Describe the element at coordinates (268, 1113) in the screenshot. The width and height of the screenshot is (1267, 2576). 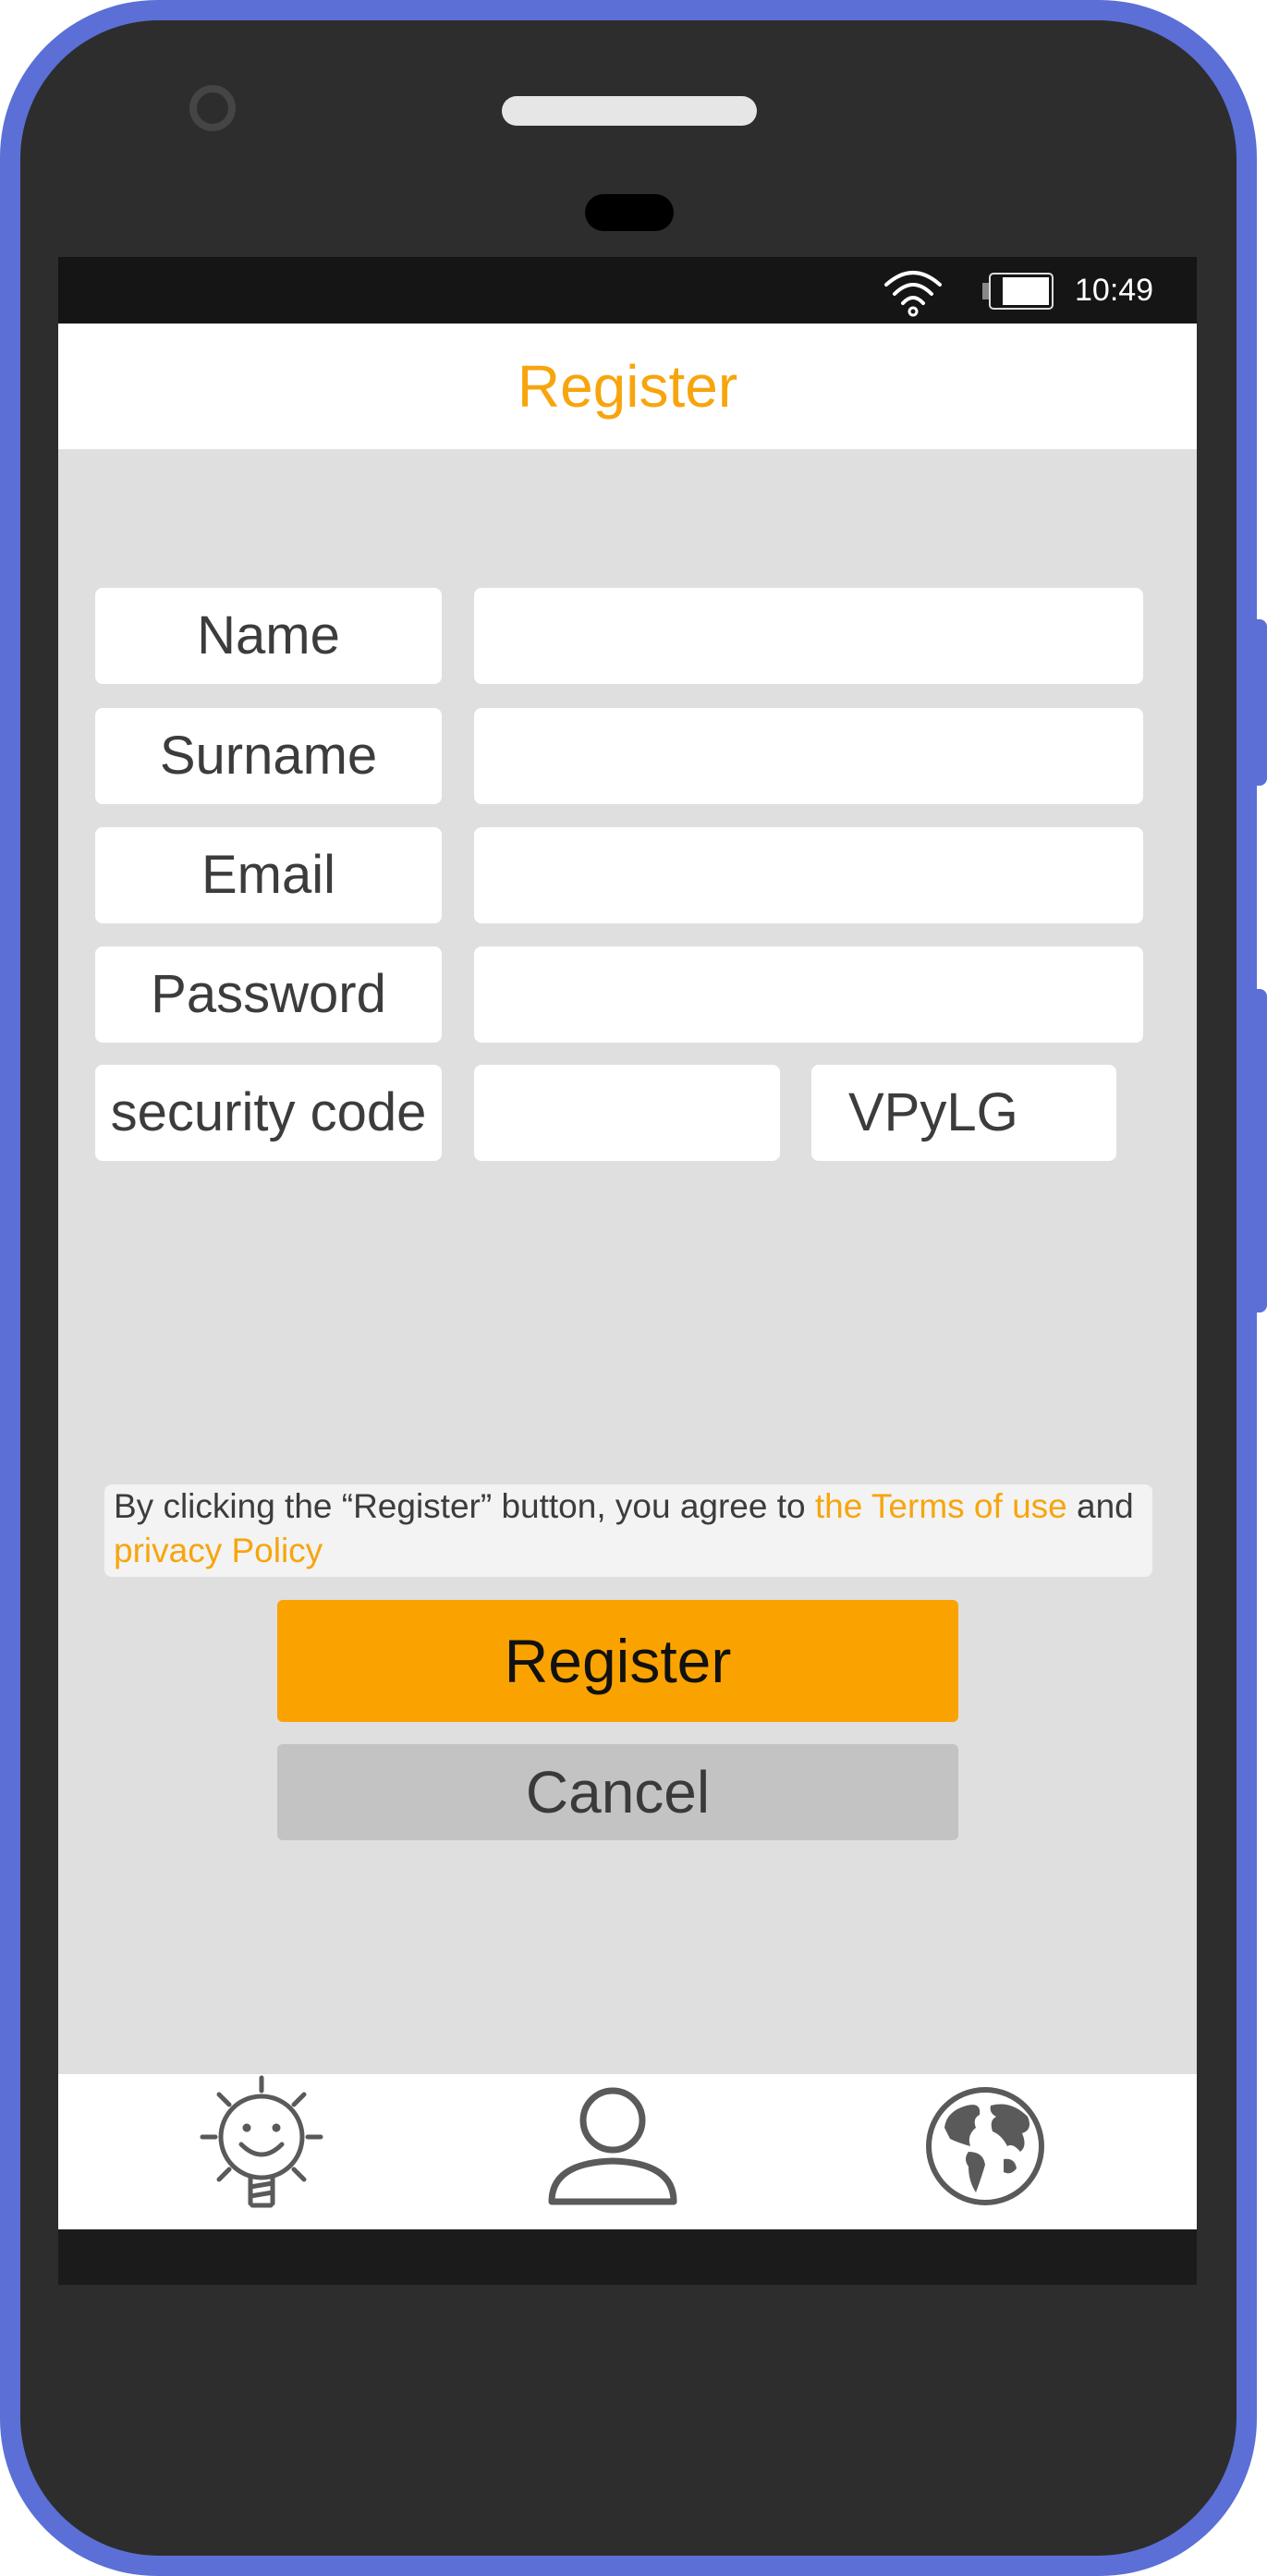
I see `security-code-label: security code` at that location.